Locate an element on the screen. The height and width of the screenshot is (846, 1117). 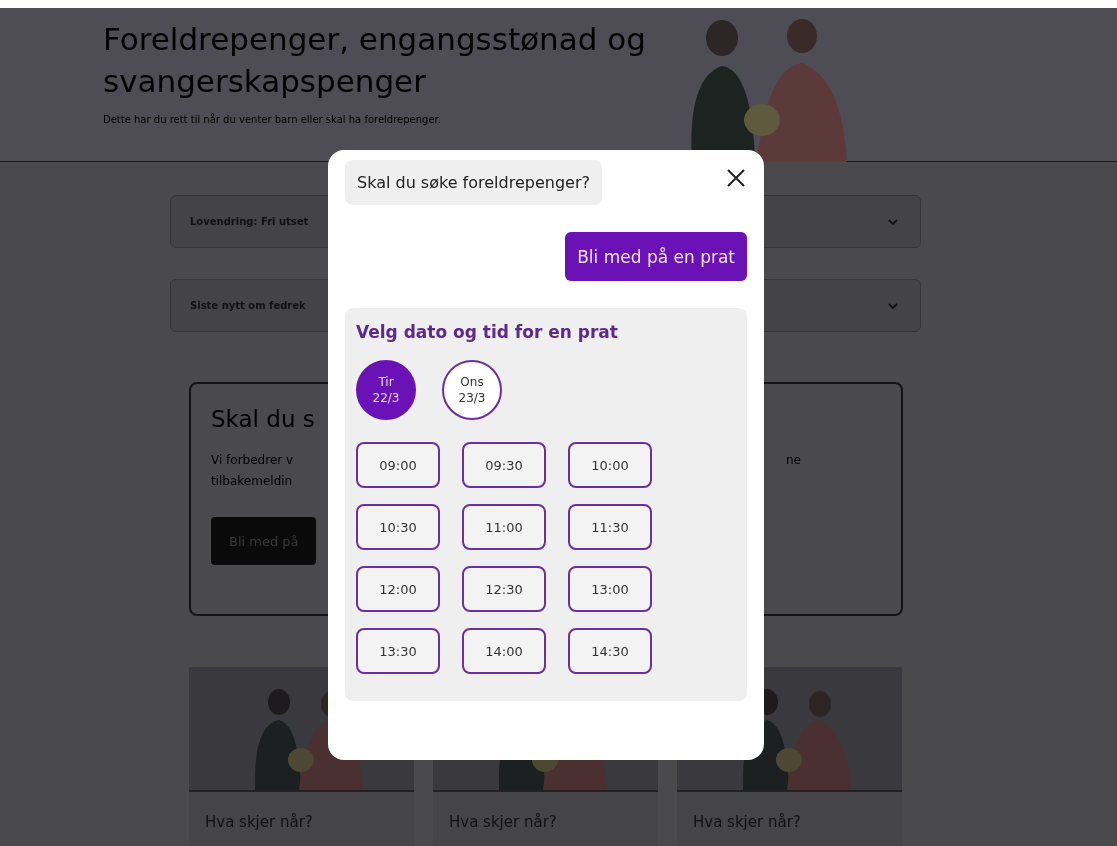
promo-text: tilbakemeldin is located at coordinates (252, 481).